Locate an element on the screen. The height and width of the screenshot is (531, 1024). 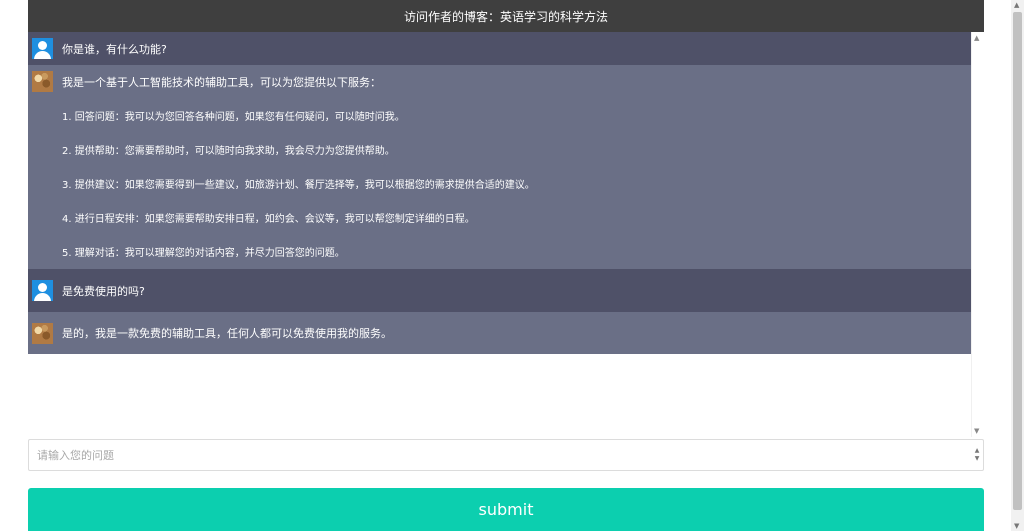
user-message: 是免费使用的吗? is located at coordinates (499, 290).